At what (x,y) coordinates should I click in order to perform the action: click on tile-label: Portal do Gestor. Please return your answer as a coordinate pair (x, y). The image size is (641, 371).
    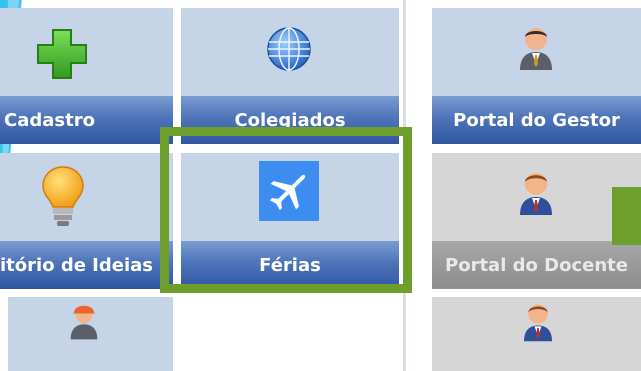
    Looking at the image, I should click on (536, 120).